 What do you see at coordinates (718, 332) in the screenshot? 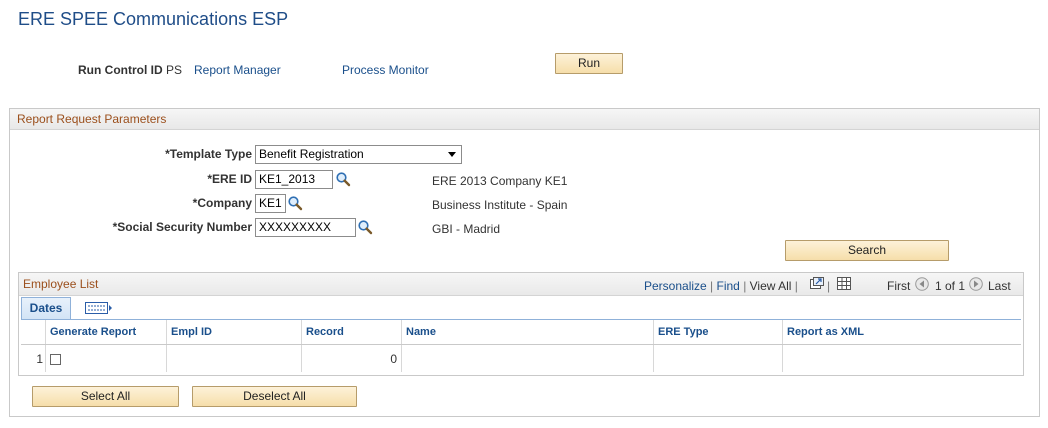
I see `column-header-ere-type: ERE Type` at bounding box center [718, 332].